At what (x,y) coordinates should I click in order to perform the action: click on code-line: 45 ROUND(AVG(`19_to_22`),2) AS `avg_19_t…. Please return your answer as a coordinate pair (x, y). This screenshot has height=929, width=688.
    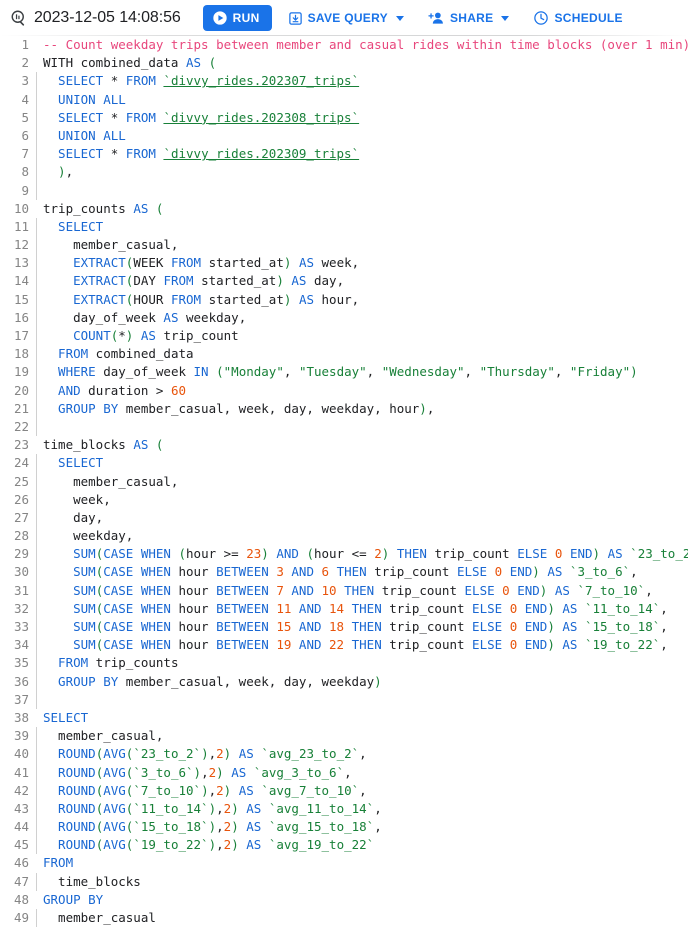
    Looking at the image, I should click on (344, 845).